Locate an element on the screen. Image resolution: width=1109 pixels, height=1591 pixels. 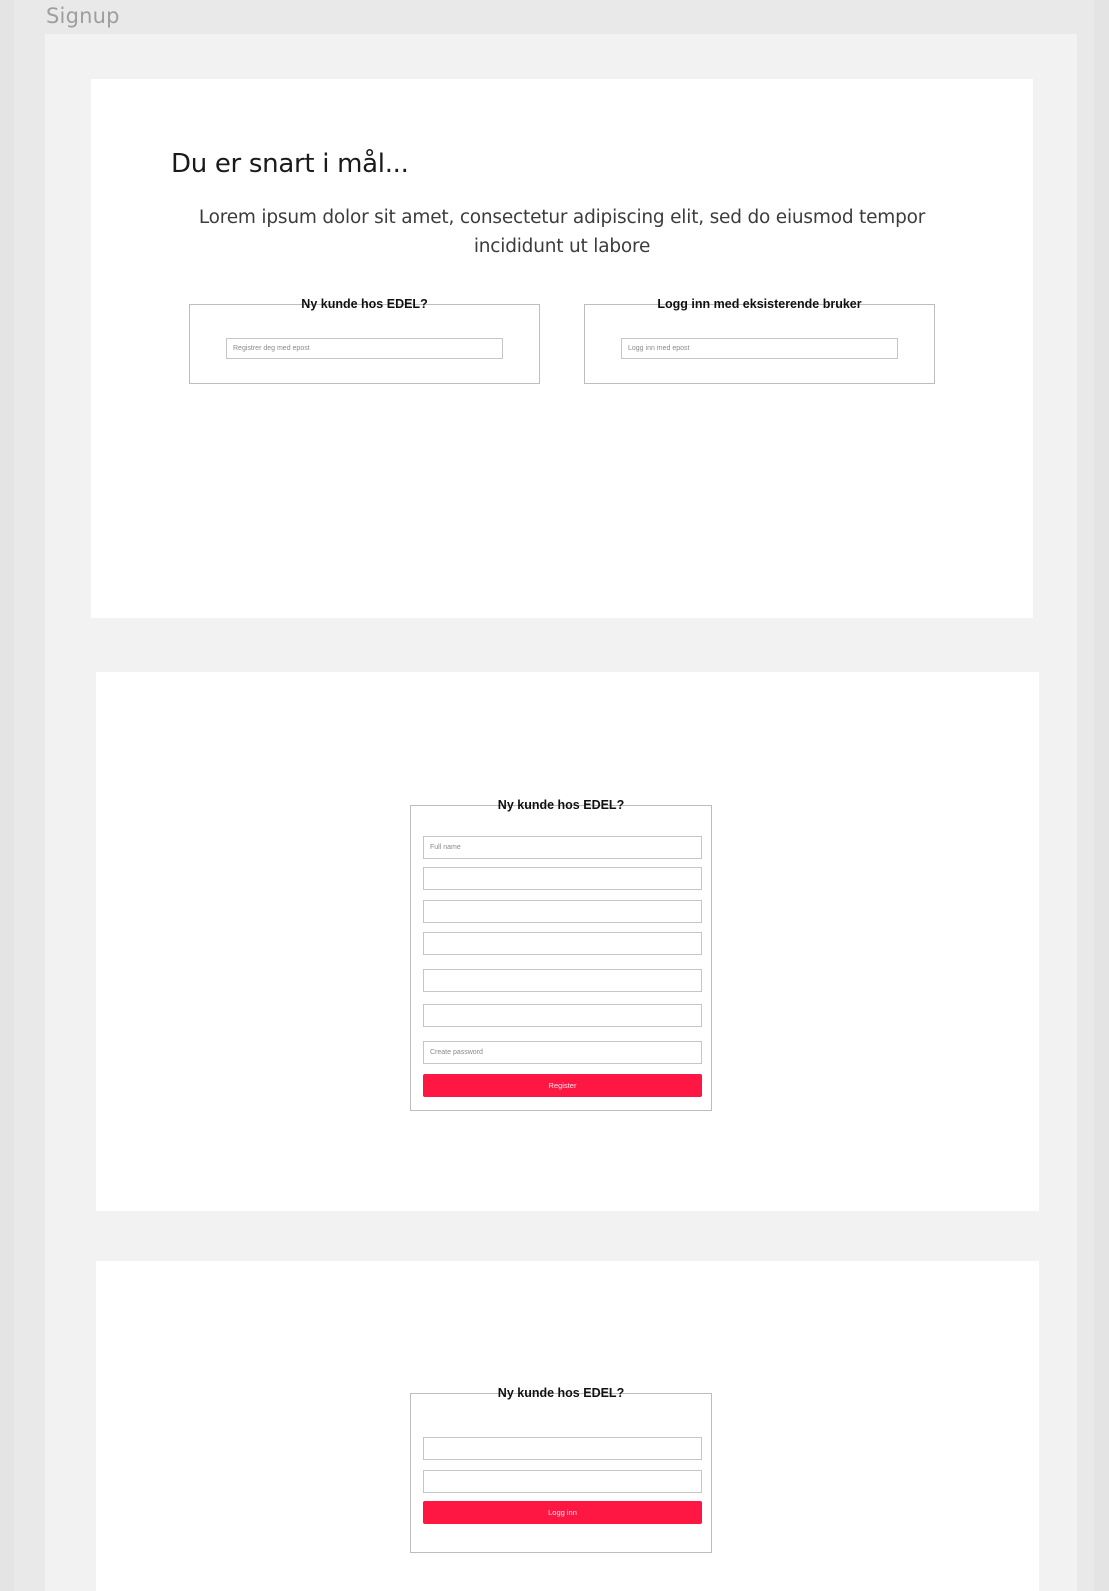
login-email-input: Logg inn med epost is located at coordinates (759, 348).